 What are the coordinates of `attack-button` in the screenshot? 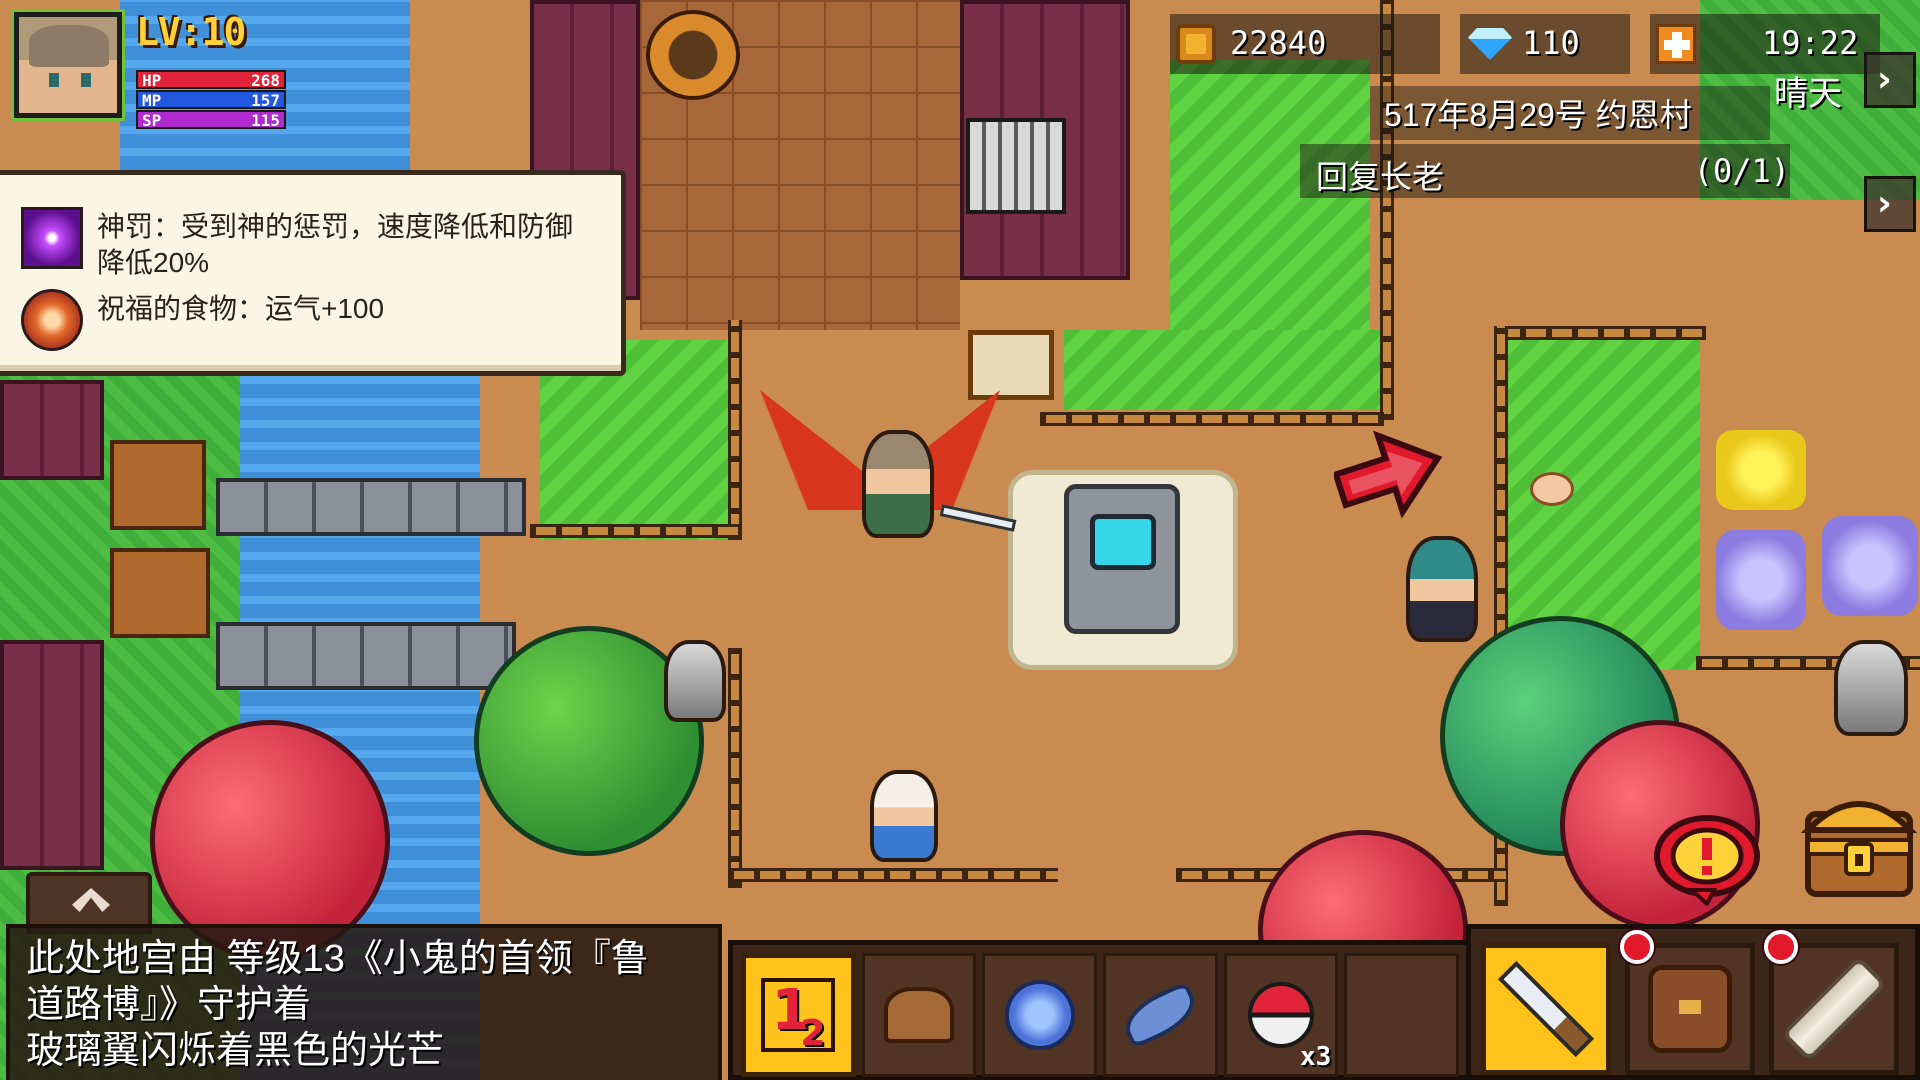 It's located at (1546, 1009).